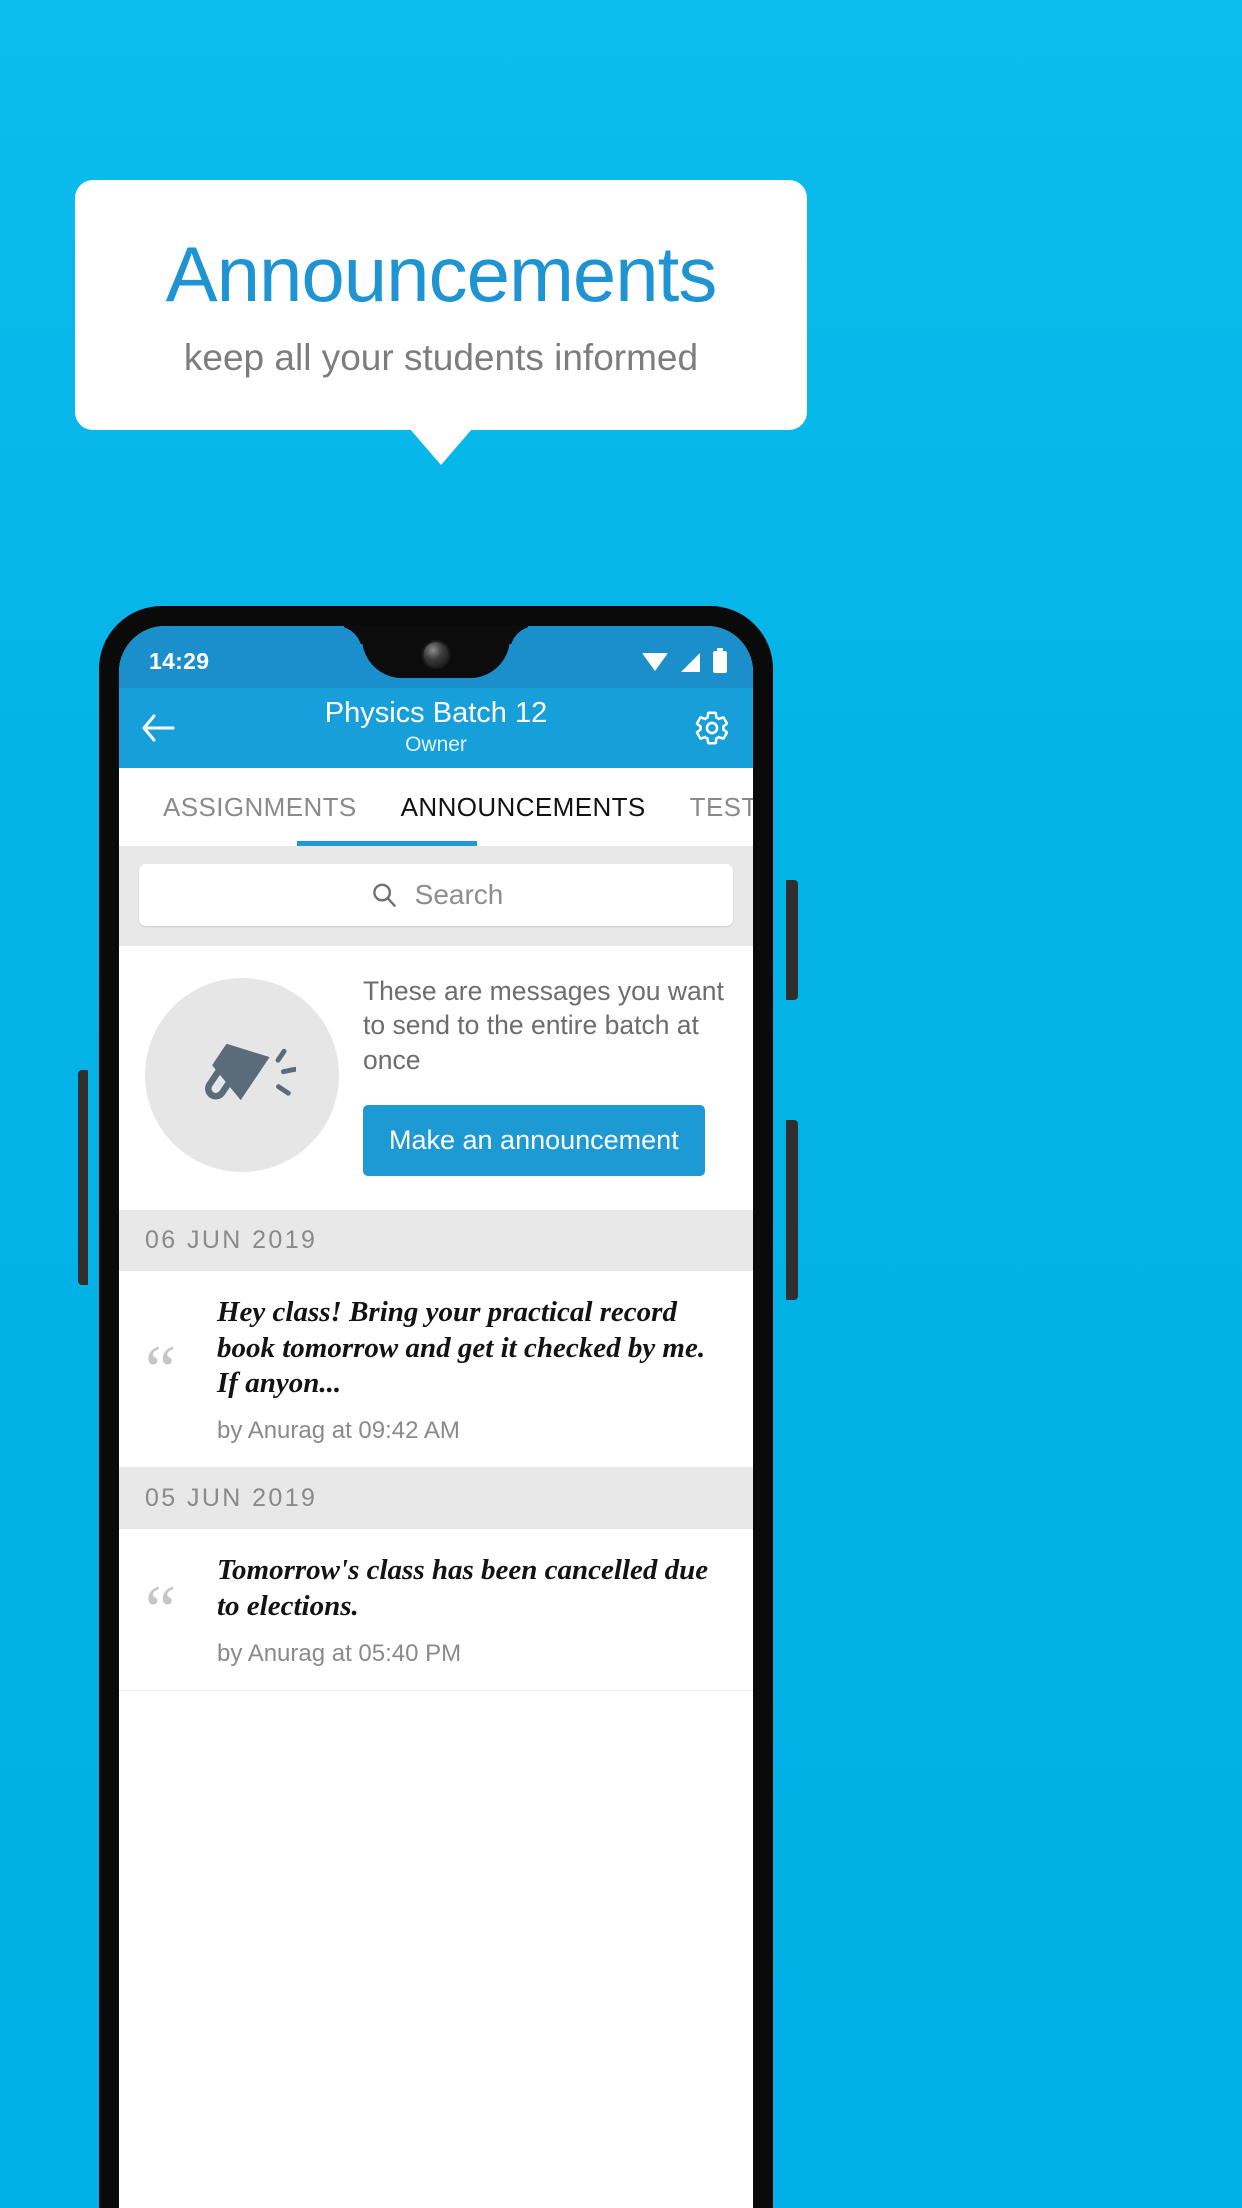 The image size is (1242, 2208). I want to click on phone-volume-button, so click(792, 940).